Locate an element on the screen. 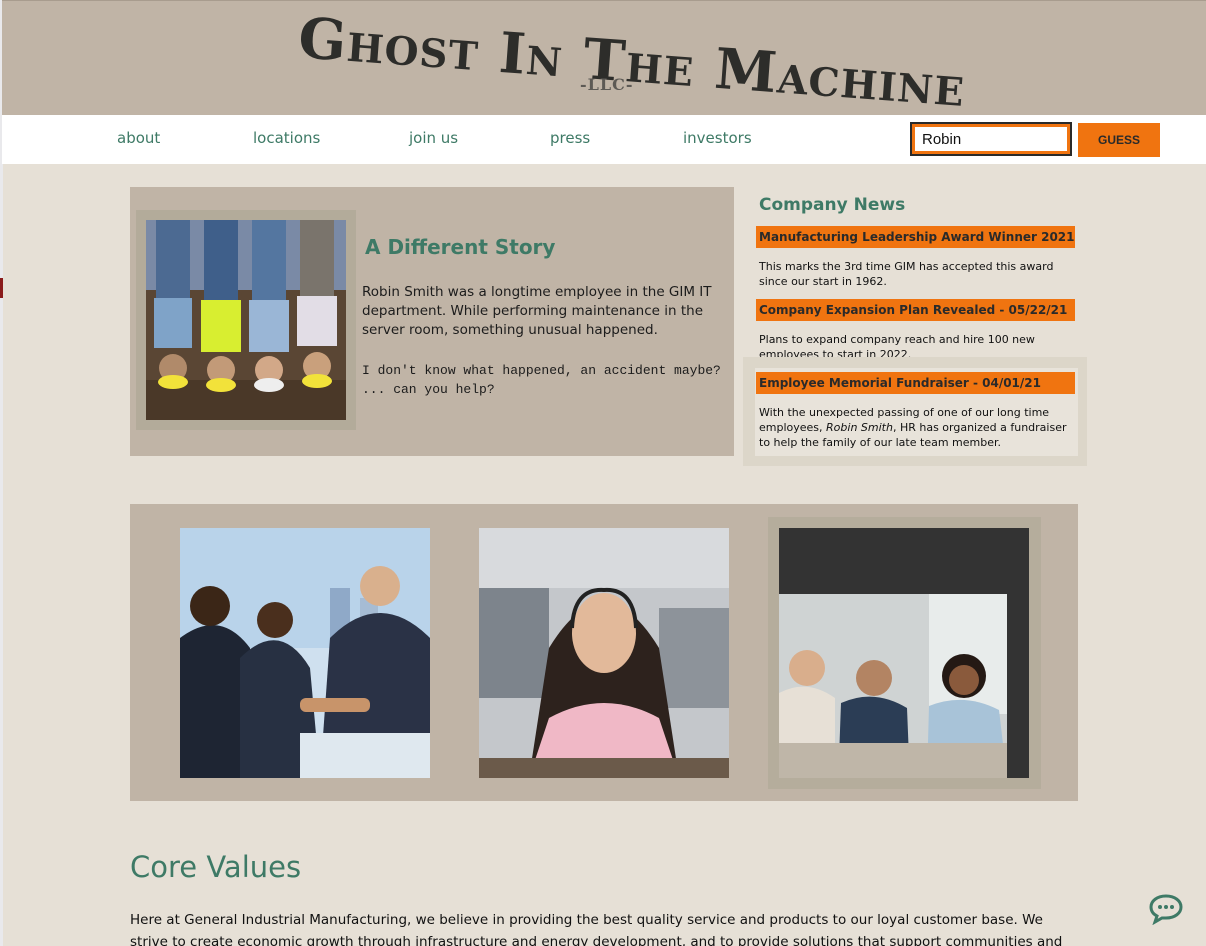  nav-locations: locations is located at coordinates (286, 138).